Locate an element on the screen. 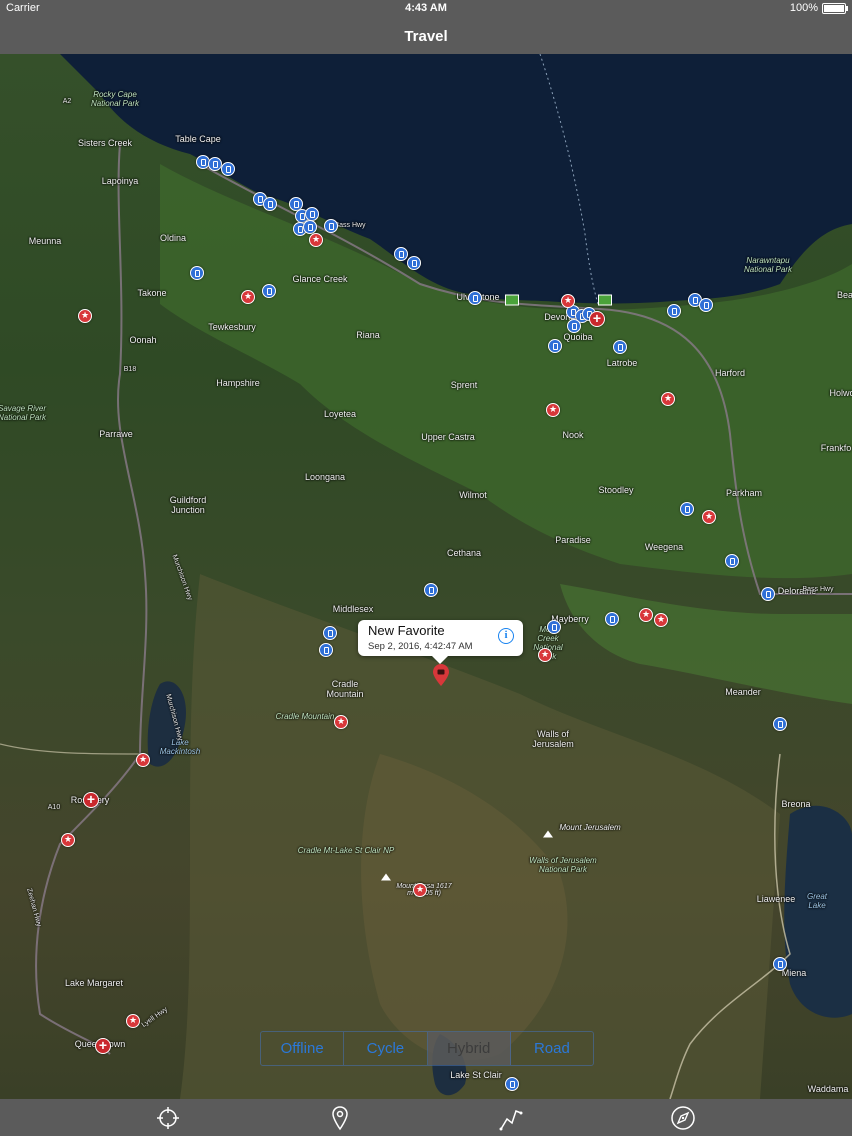 The height and width of the screenshot is (1136, 852). location-pin-icon is located at coordinates (340, 1118).